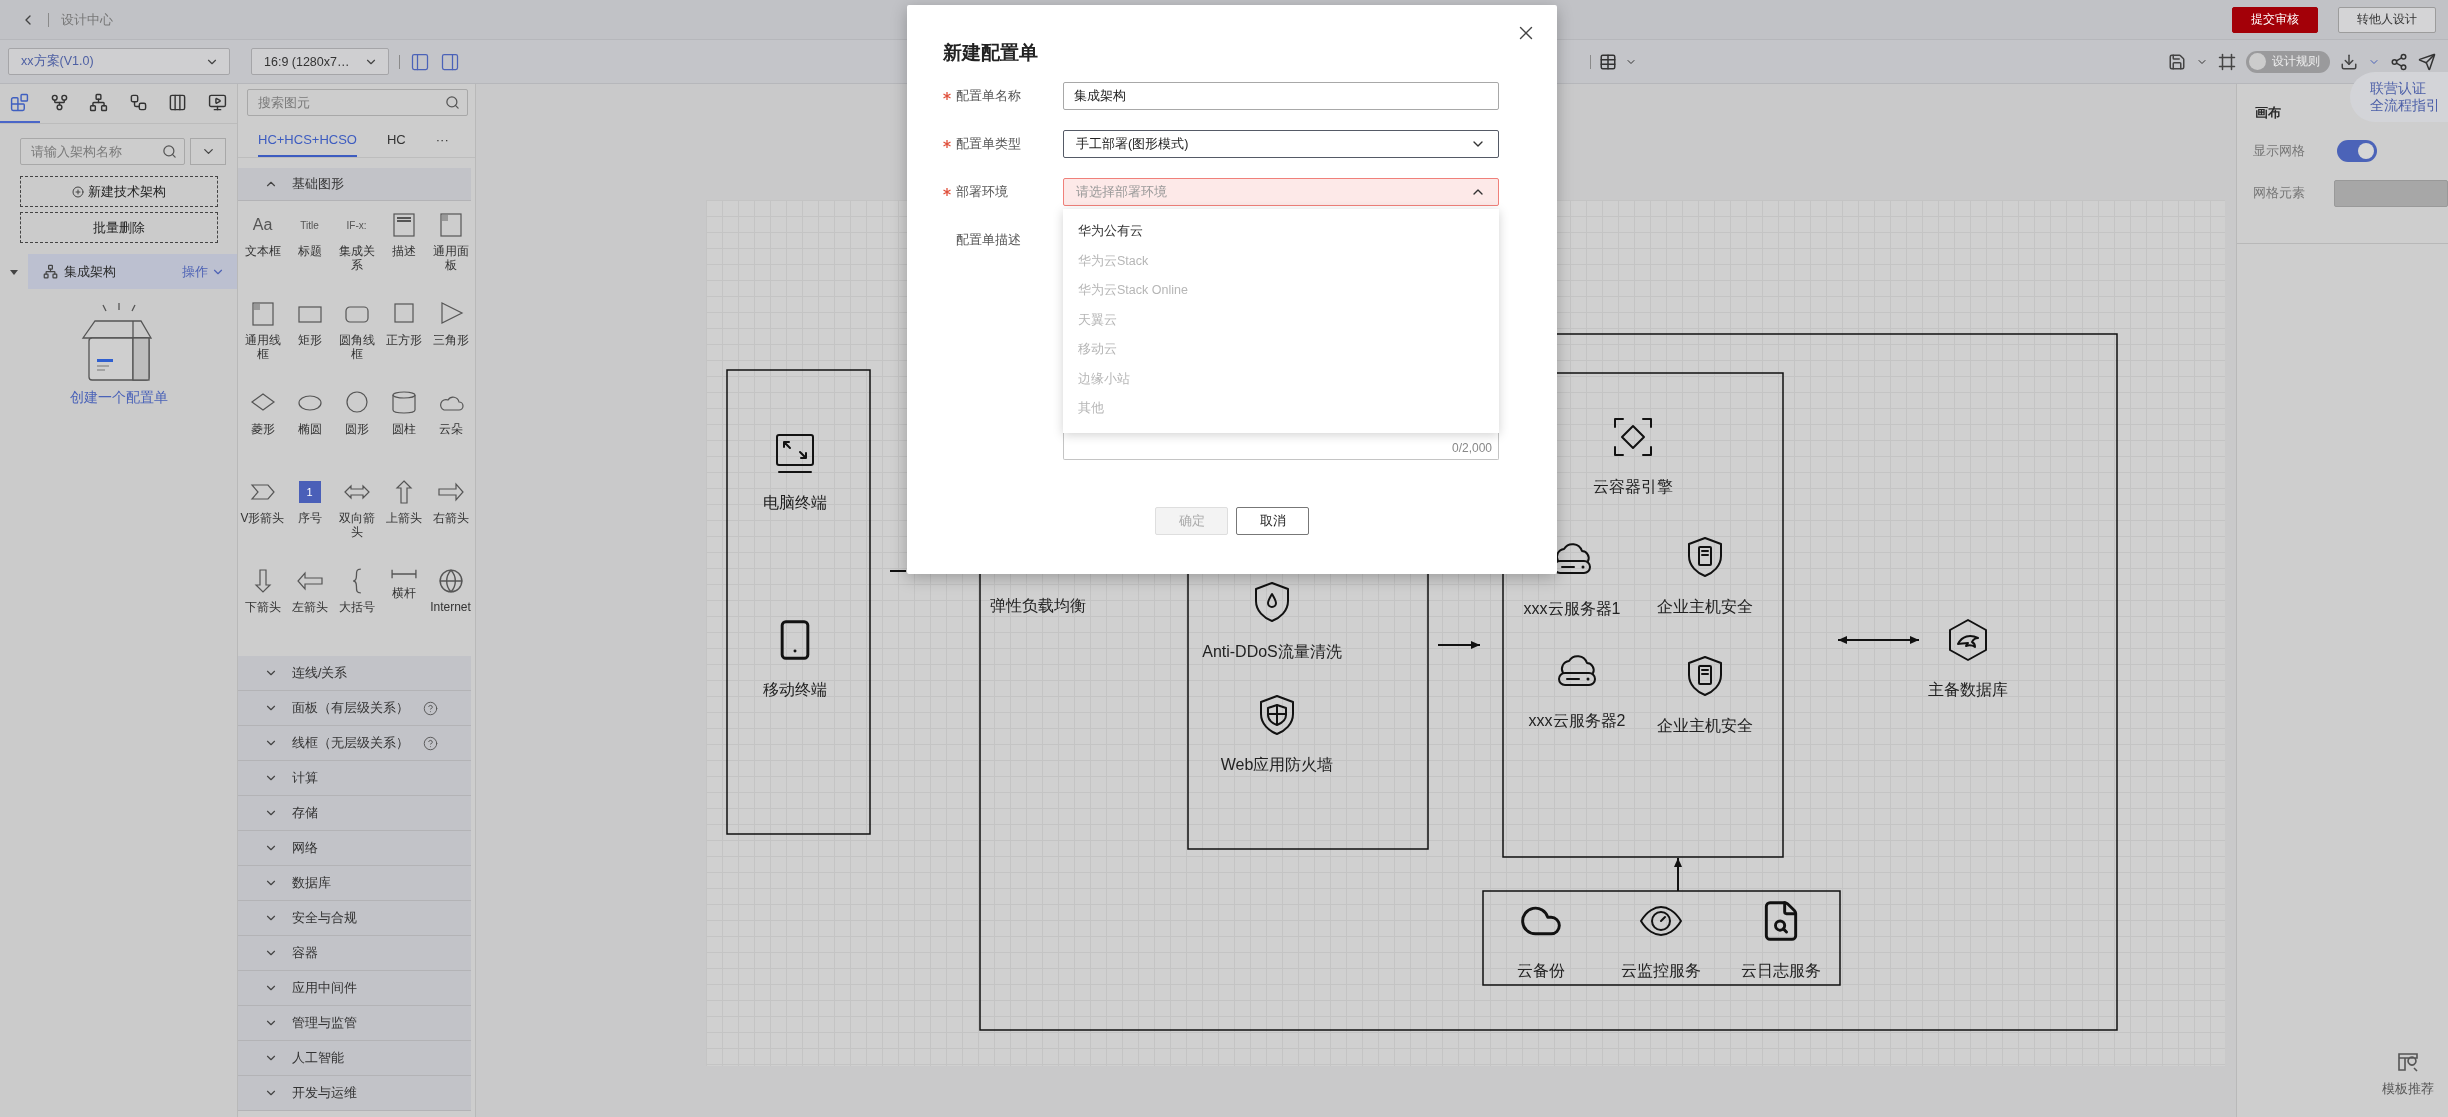  Describe the element at coordinates (2279, 151) in the screenshot. I see `setting-label: 显示网格` at that location.